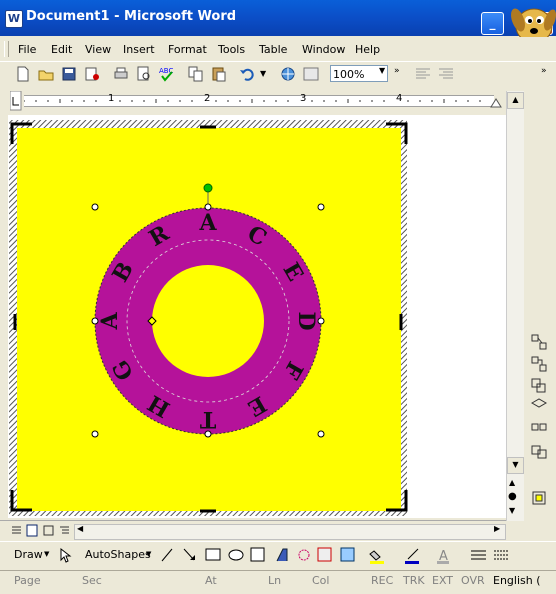  I want to click on diagram-icon, so click(304, 555).